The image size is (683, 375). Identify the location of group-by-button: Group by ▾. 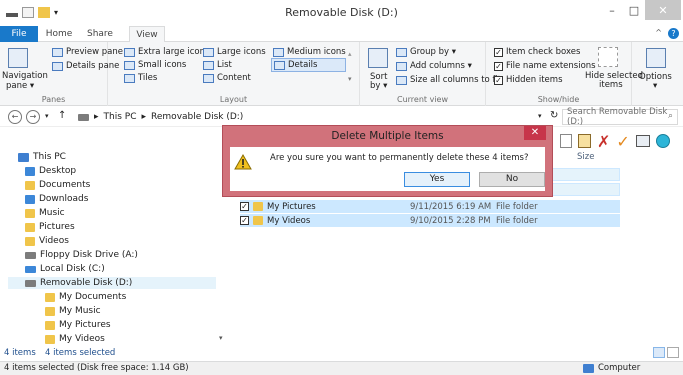
(426, 52).